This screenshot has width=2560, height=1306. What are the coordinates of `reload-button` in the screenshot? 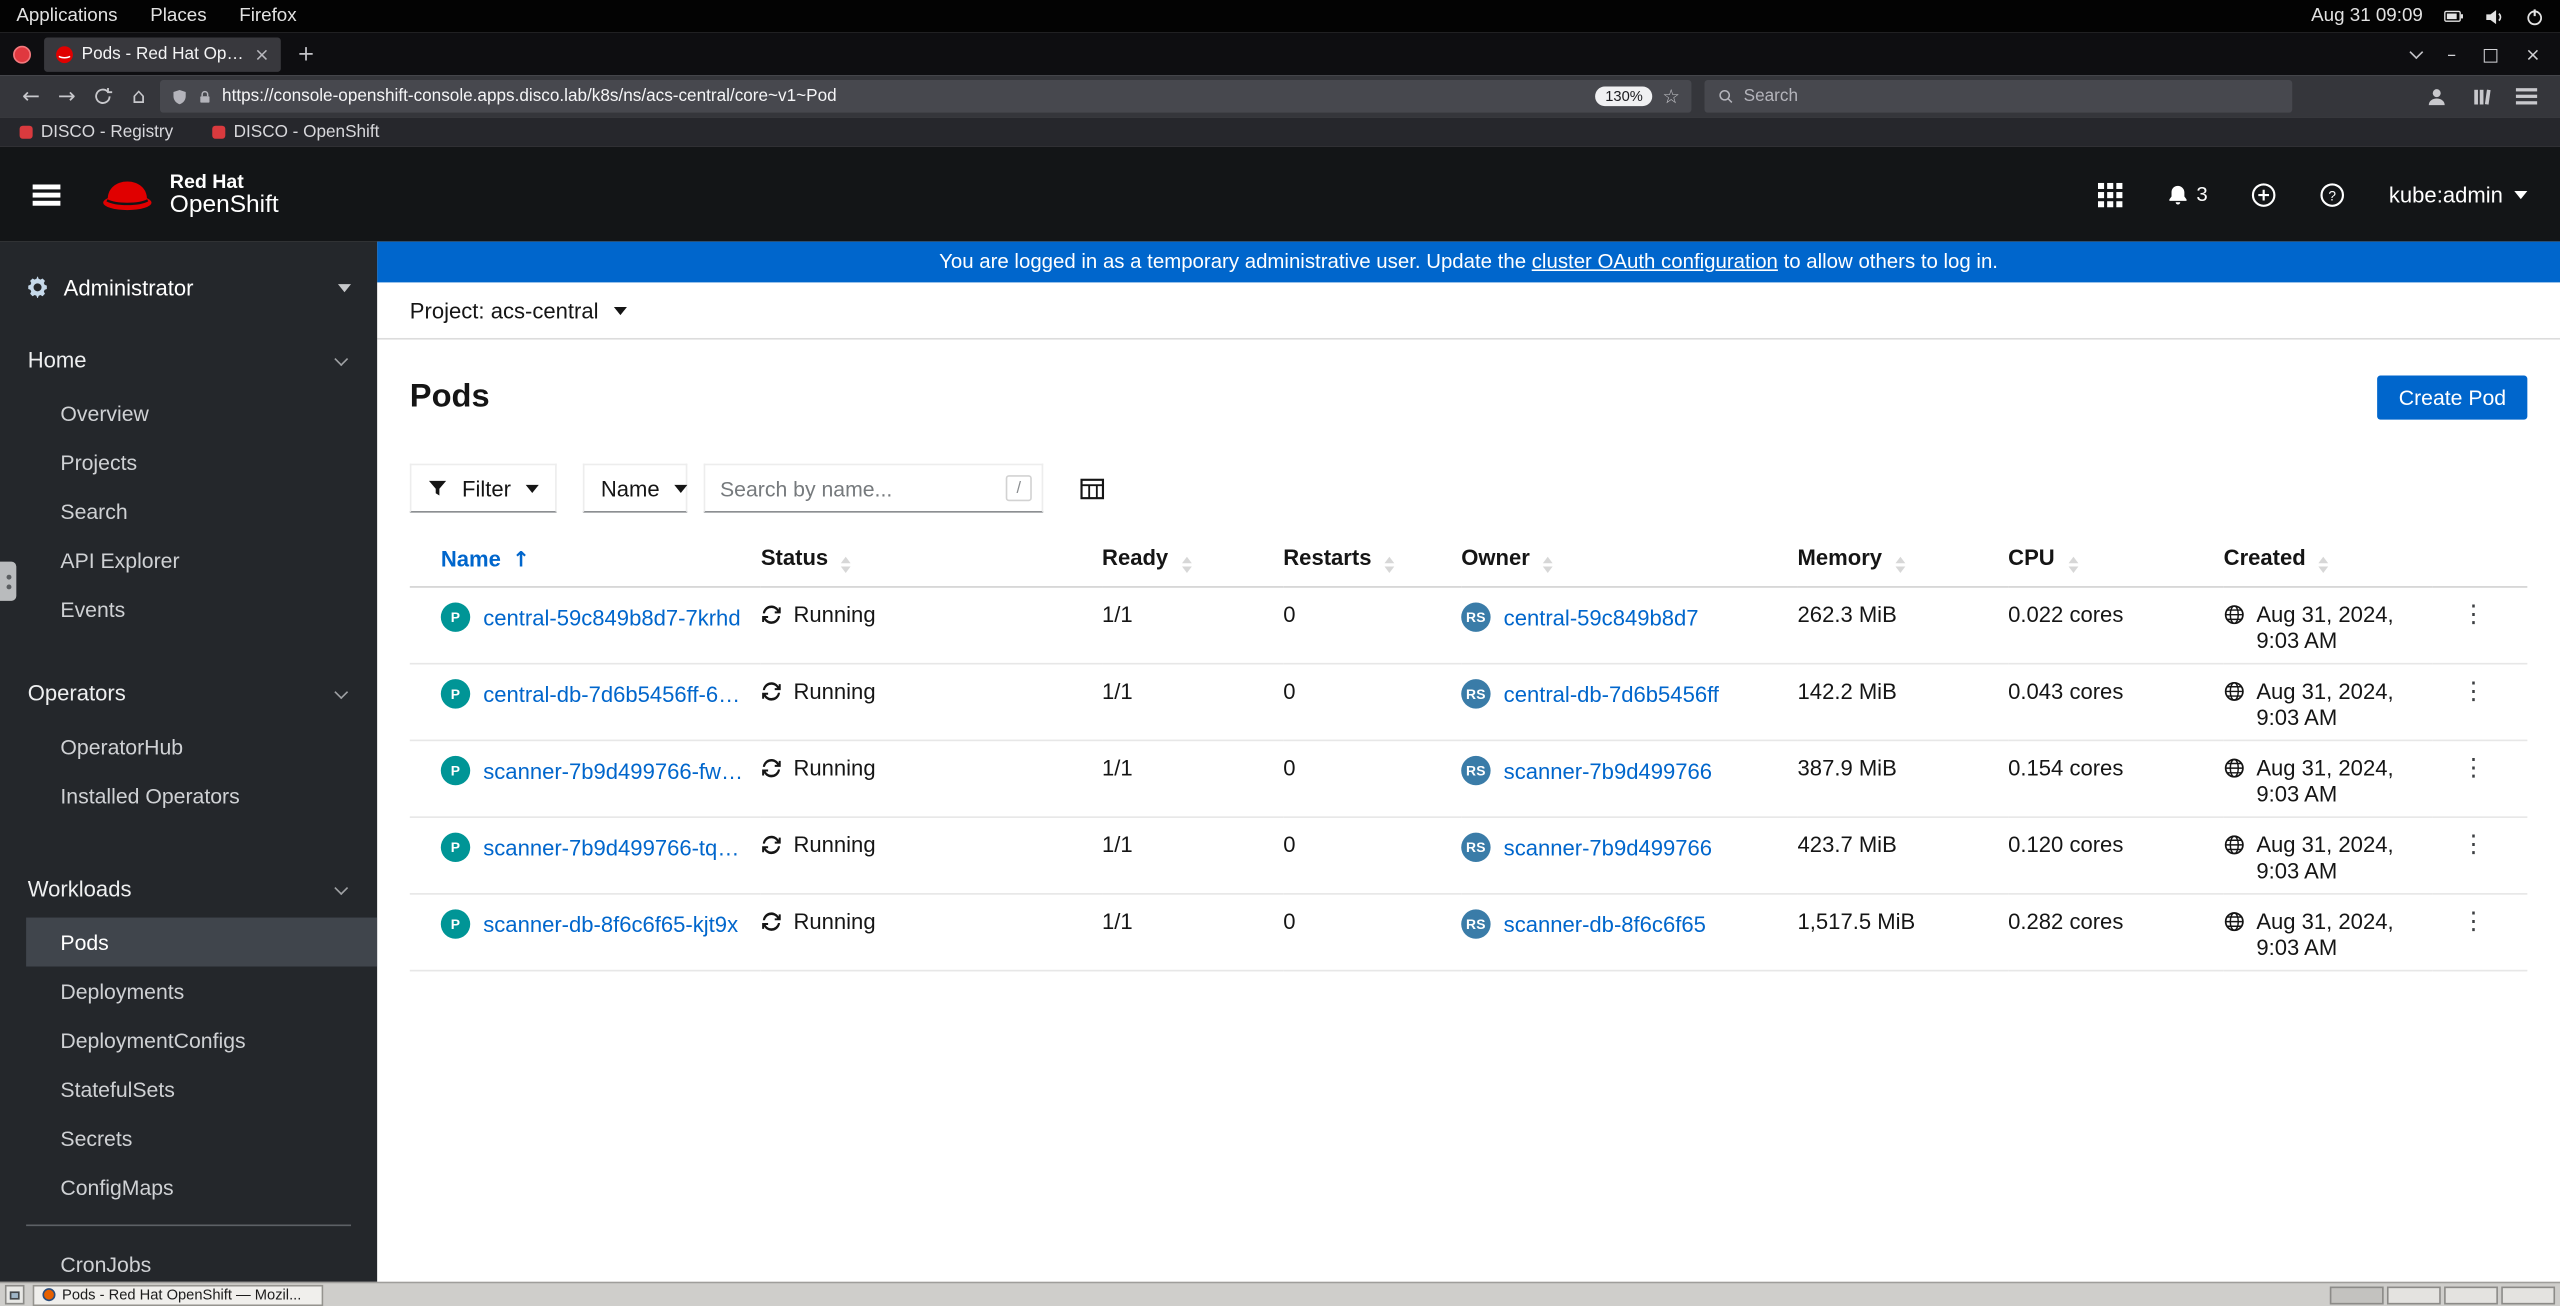 It's located at (103, 96).